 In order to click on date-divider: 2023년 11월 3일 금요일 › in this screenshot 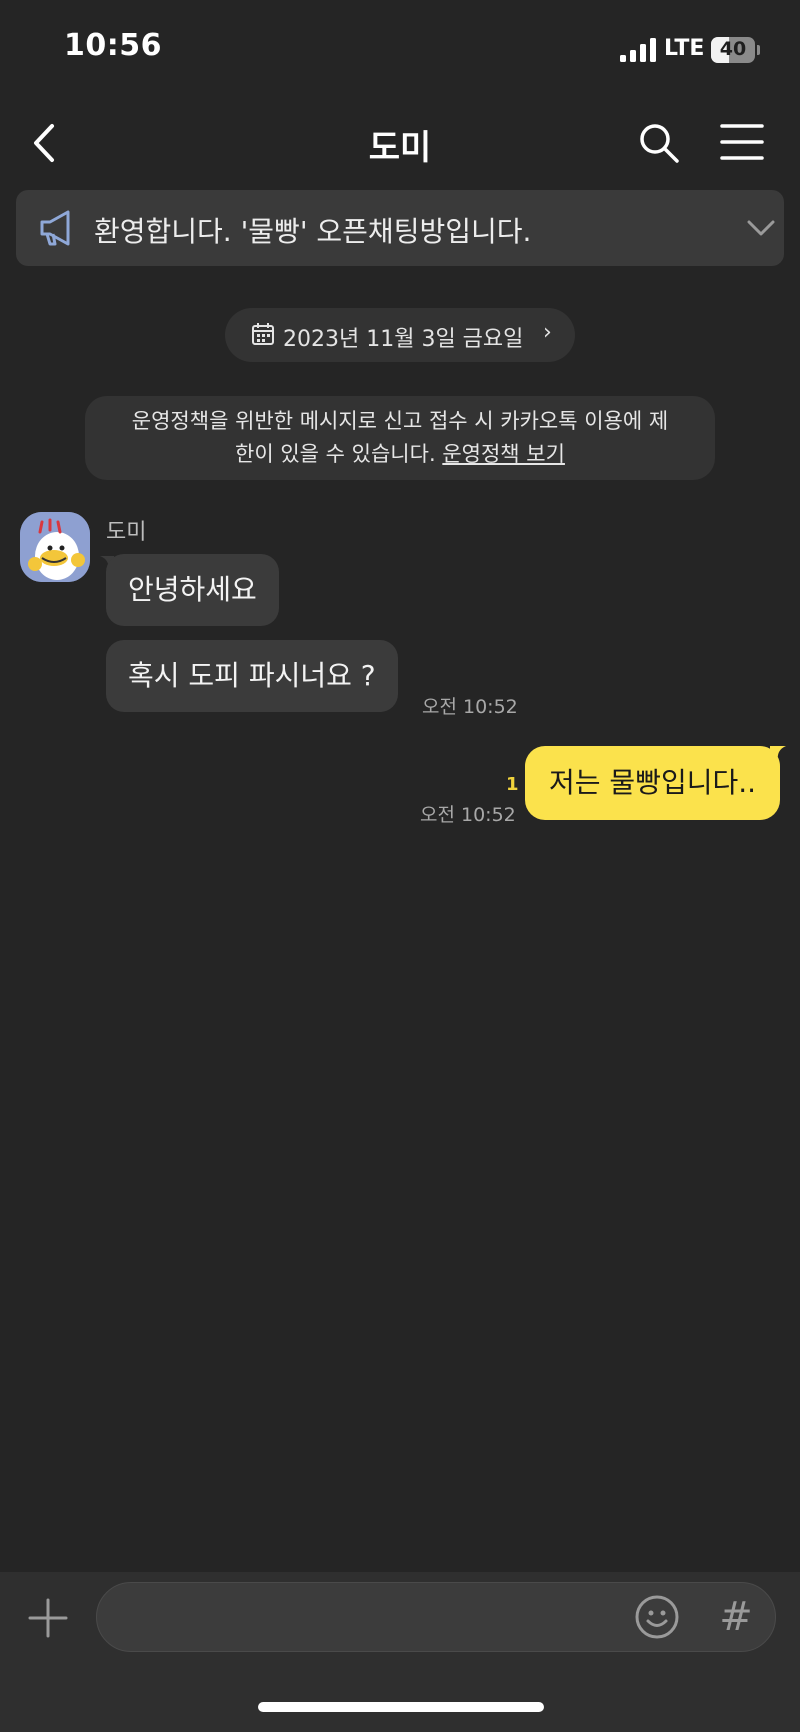, I will do `click(400, 335)`.